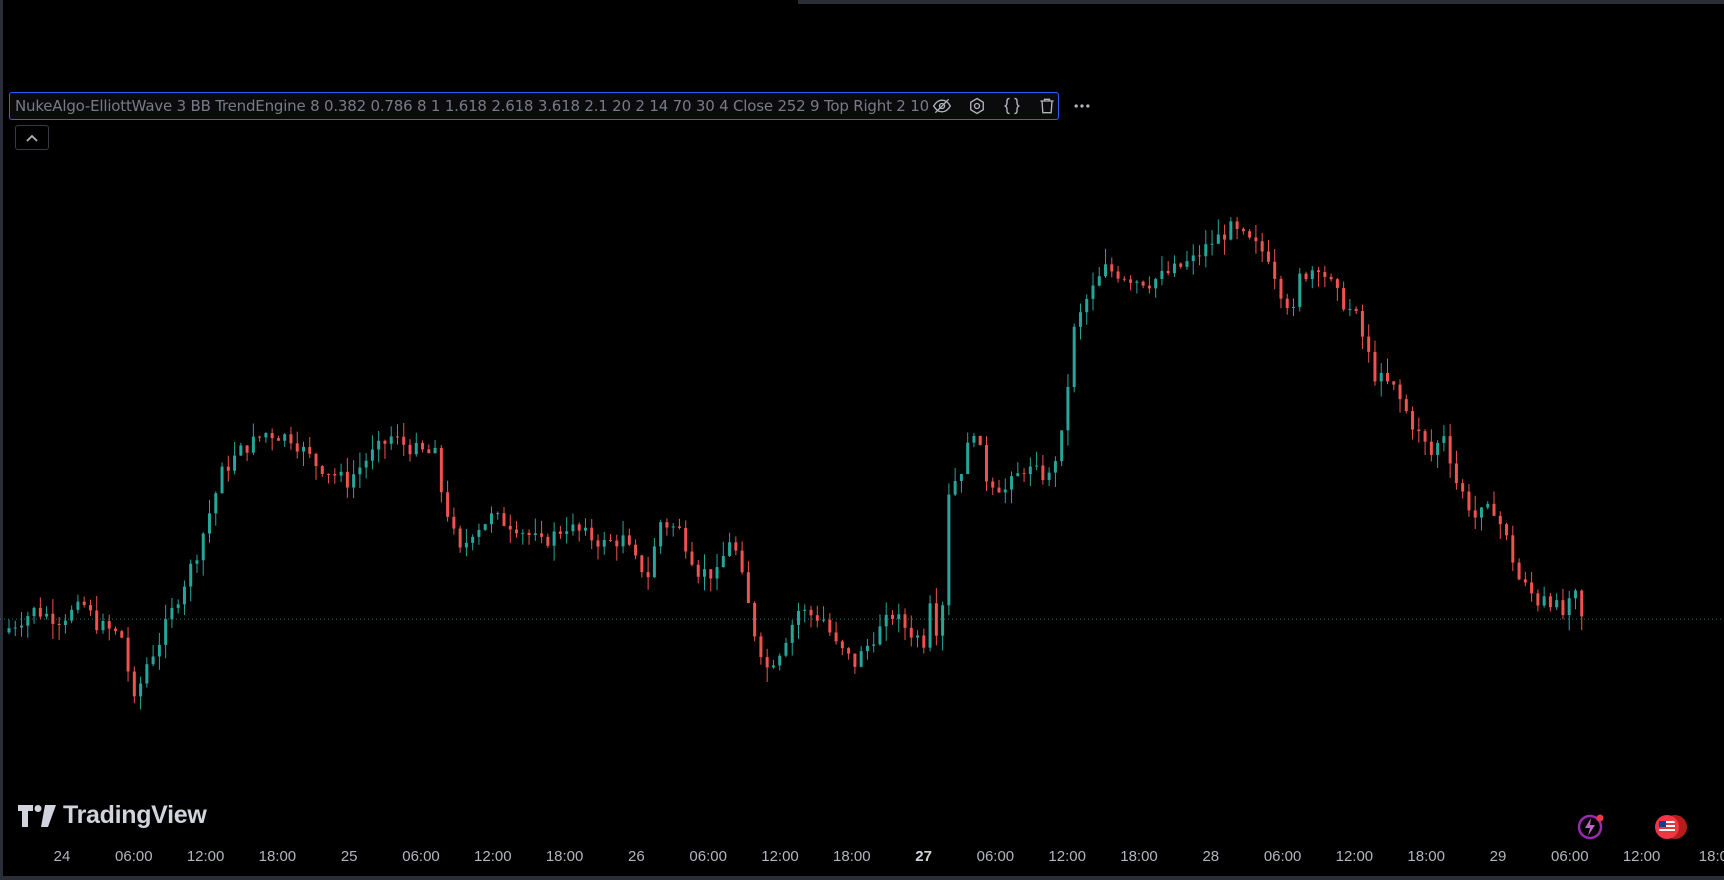  What do you see at coordinates (1012, 106) in the screenshot?
I see `source-code-icon` at bounding box center [1012, 106].